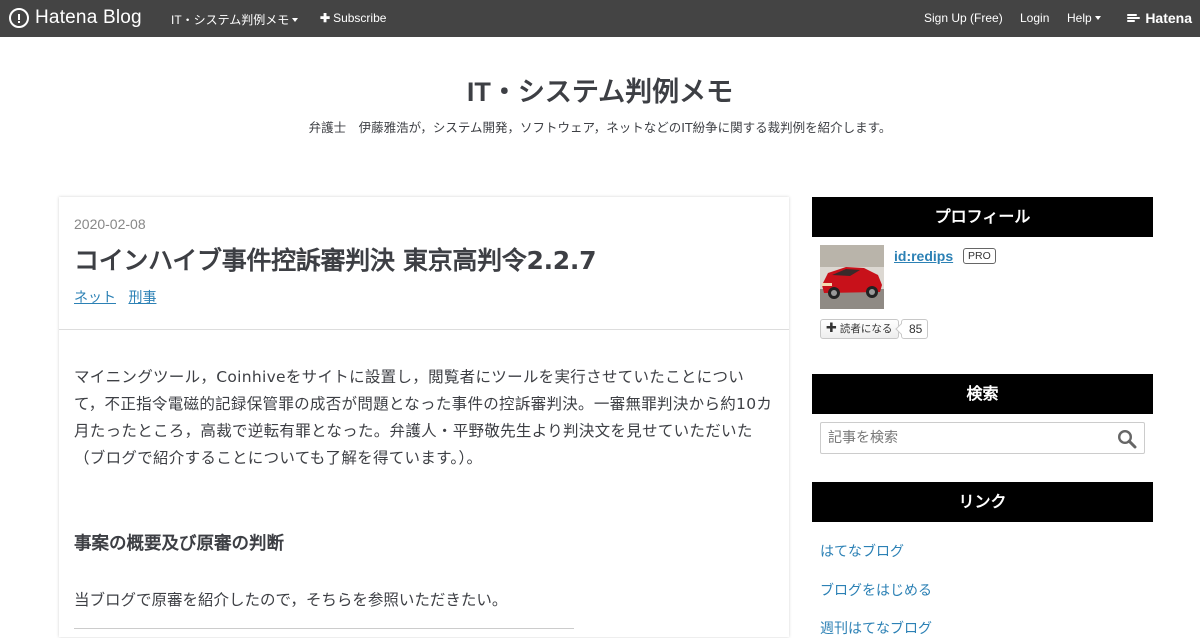 The image size is (1200, 638). I want to click on entry-section-heading: 事案の概要及び原審の判断, so click(179, 544).